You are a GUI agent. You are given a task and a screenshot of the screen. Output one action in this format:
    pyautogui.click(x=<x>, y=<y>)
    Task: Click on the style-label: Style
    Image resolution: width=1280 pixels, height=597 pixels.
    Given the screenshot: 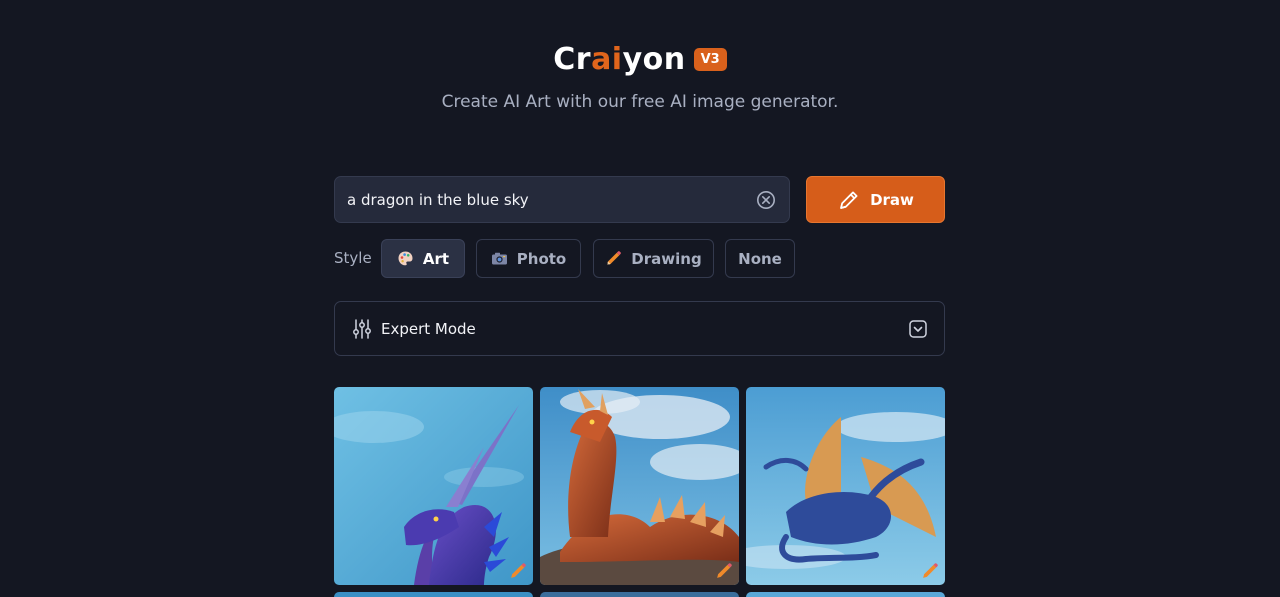 What is the action you would take?
    pyautogui.click(x=353, y=258)
    